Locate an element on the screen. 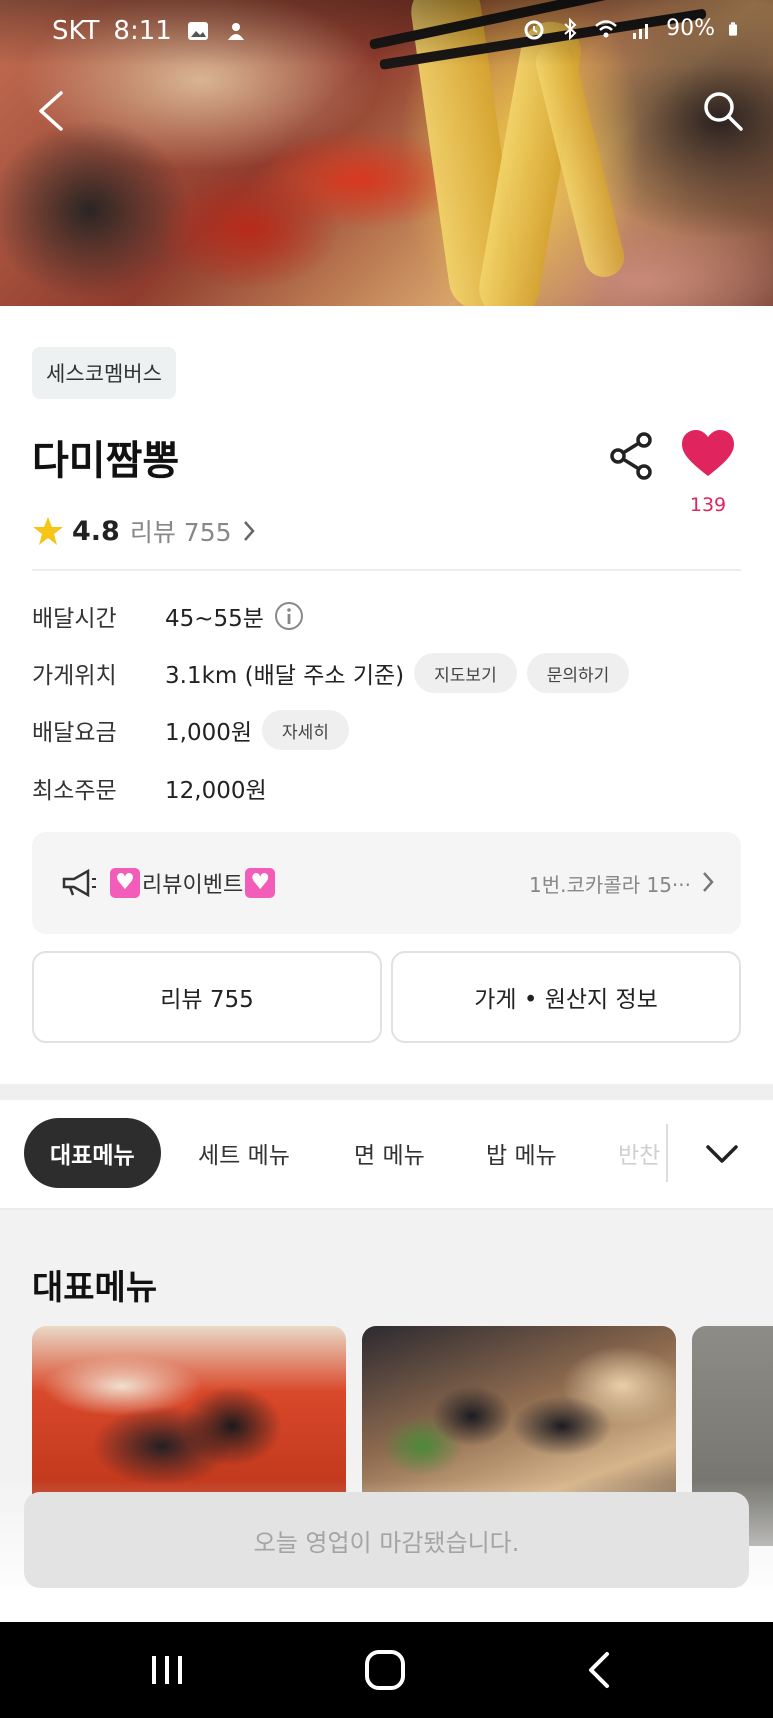 Image resolution: width=773 pixels, height=1718 pixels. notice-title-wrap: 리뷰이벤트 is located at coordinates (192, 883).